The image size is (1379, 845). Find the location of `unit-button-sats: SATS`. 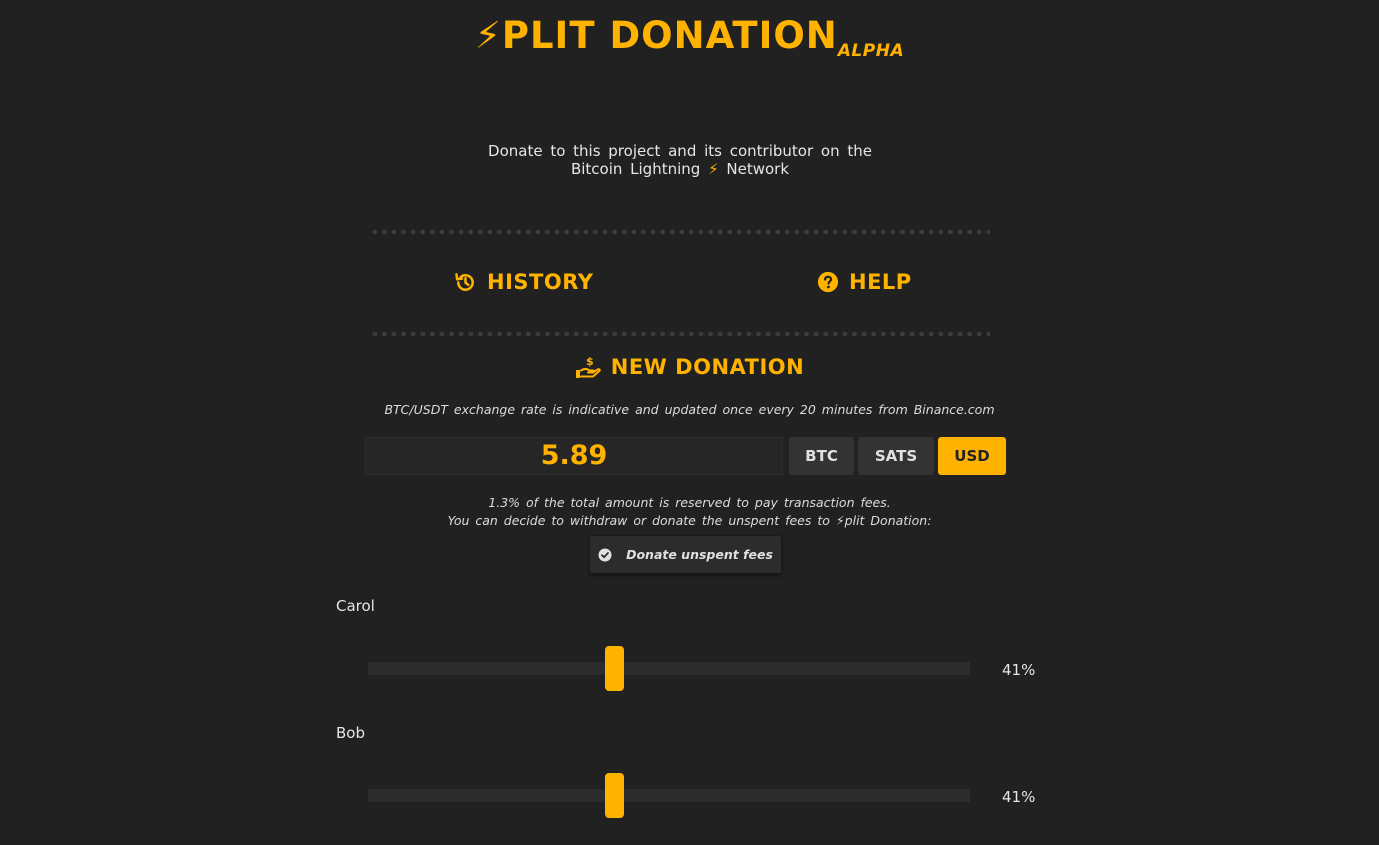

unit-button-sats: SATS is located at coordinates (896, 456).